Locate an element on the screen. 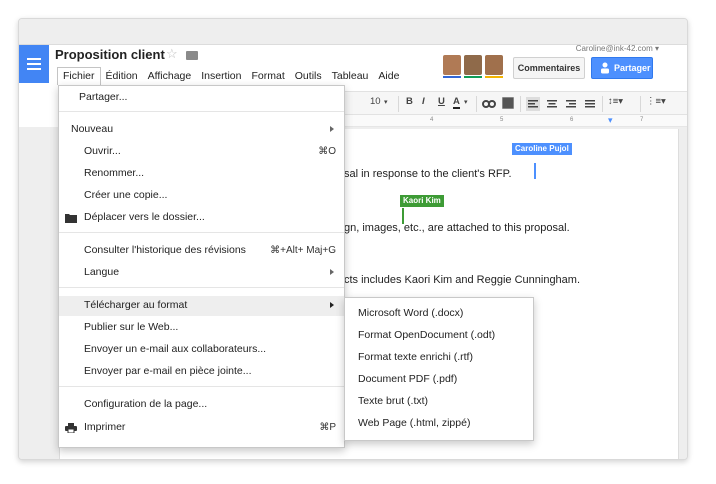 The width and height of the screenshot is (716, 484). printer-icon is located at coordinates (71, 428).